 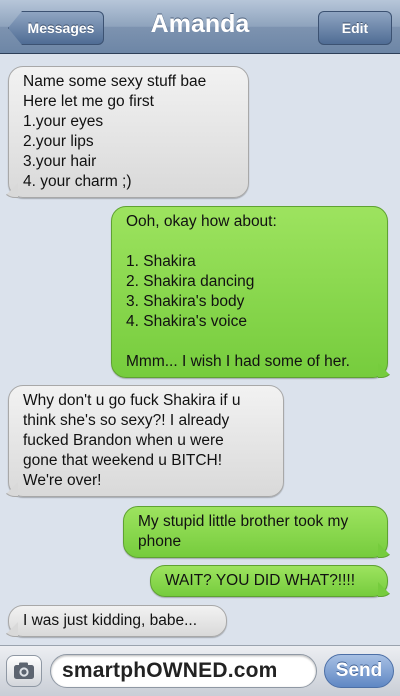 I want to click on message-bubble-outgoing: My stupid little brother took my phone, so click(x=255, y=532).